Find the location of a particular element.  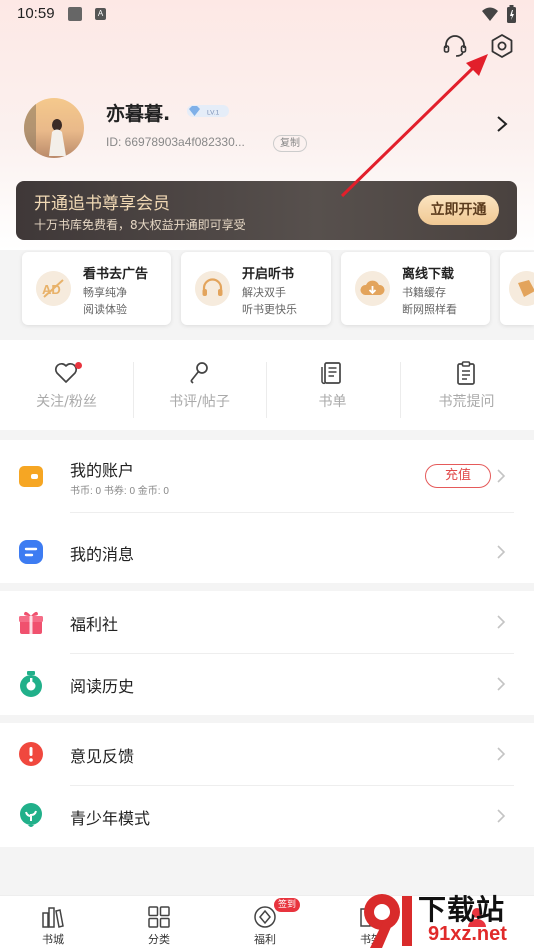

welfare-icon is located at coordinates (265, 917).